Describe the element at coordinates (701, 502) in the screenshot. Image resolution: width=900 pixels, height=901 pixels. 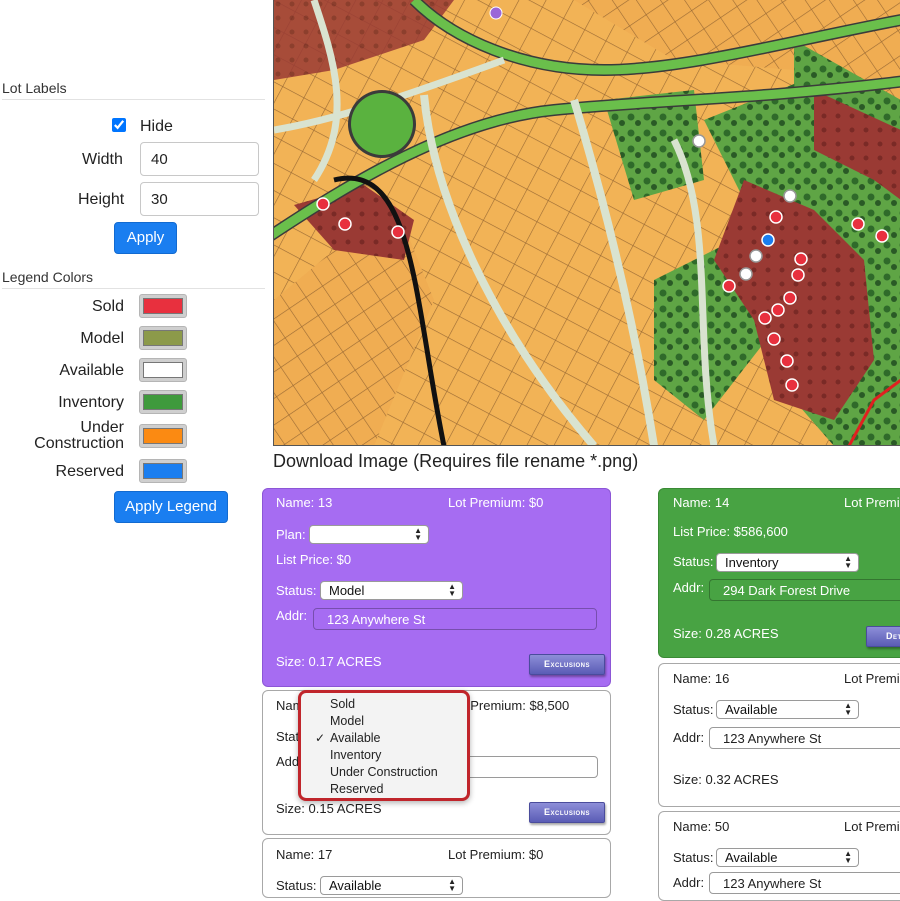
I see `lot-name: Name: 14` at that location.